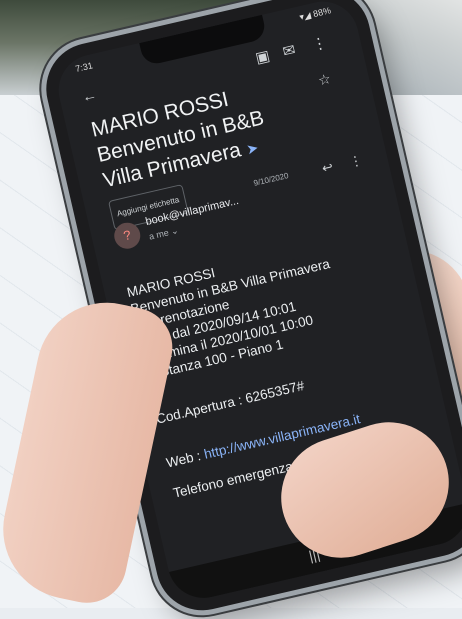 The height and width of the screenshot is (619, 462). What do you see at coordinates (252, 148) in the screenshot?
I see `important-marker-icon: ➤` at bounding box center [252, 148].